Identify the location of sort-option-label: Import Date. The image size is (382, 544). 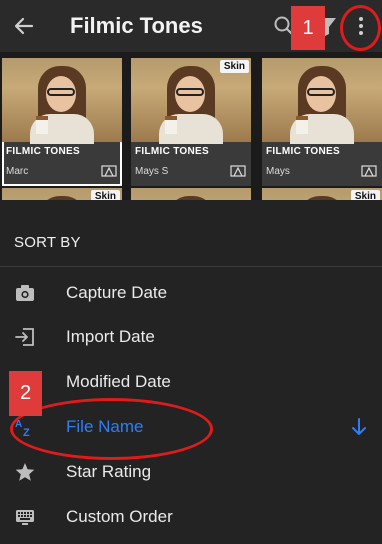
(110, 336).